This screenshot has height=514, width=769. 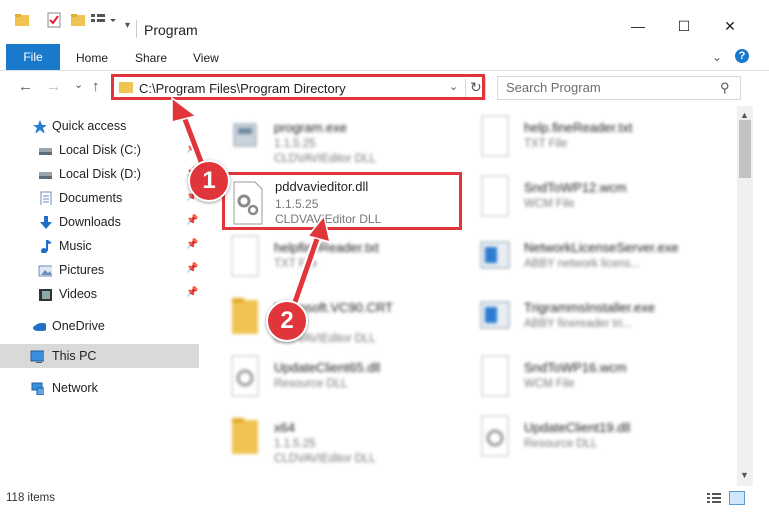 What do you see at coordinates (384, 500) in the screenshot?
I see `status-bar: 118 items` at bounding box center [384, 500].